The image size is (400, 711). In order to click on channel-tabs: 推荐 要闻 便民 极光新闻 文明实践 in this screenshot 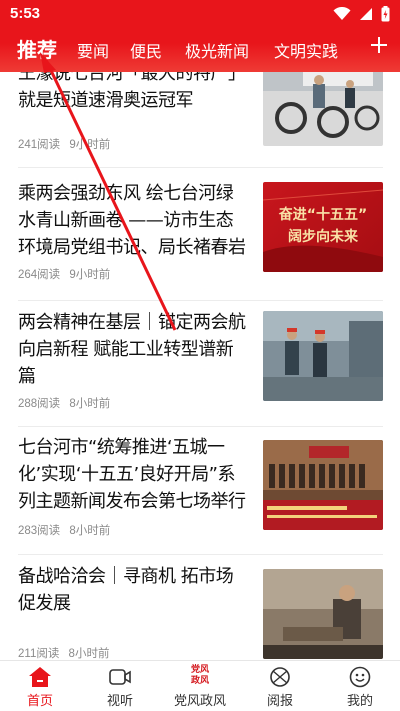, I will do `click(200, 49)`.